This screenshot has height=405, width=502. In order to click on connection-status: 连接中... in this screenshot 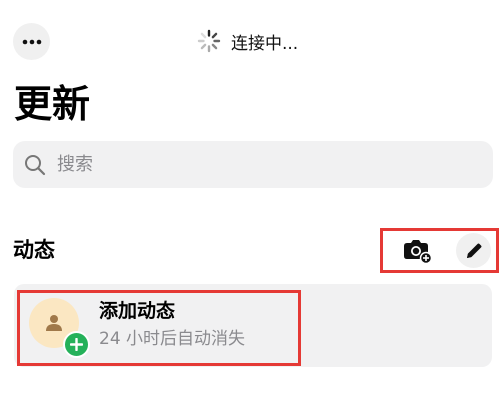, I will do `click(248, 41)`.